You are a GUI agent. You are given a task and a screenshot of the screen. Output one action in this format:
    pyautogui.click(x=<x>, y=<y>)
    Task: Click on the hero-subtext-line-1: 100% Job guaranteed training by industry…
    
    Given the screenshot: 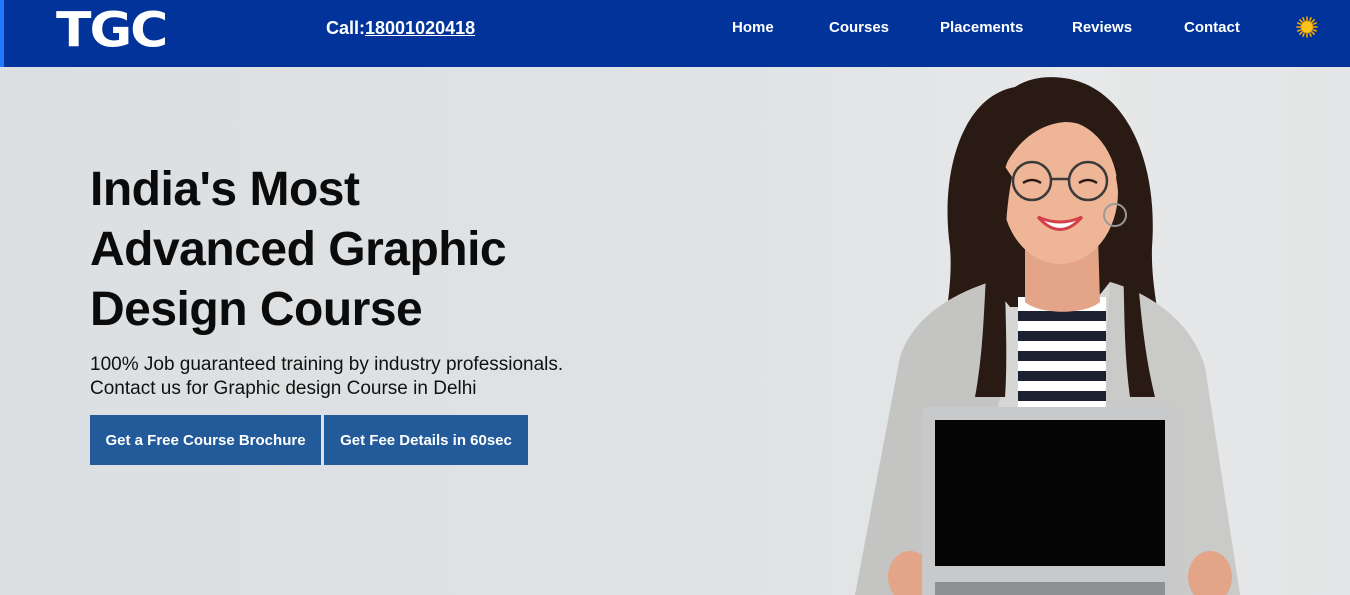 What is the action you would take?
    pyautogui.click(x=327, y=364)
    